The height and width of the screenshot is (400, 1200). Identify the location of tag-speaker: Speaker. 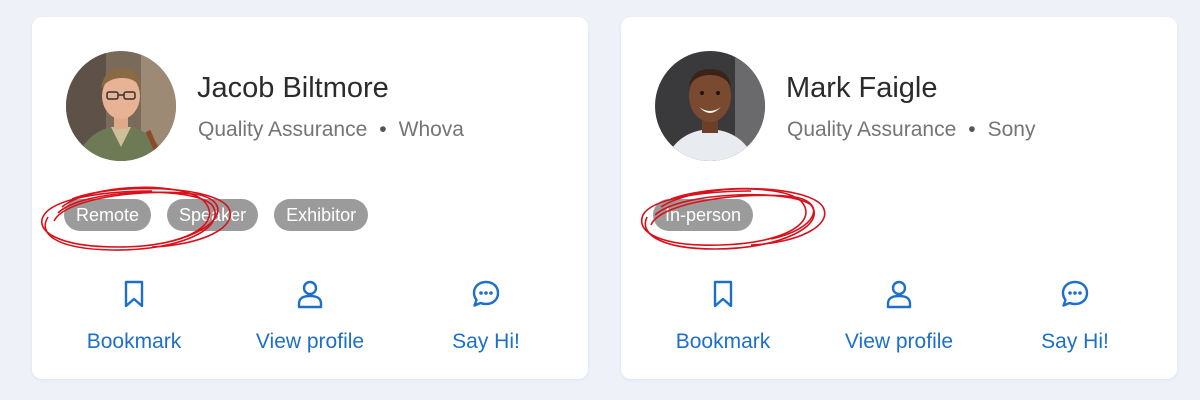
(213, 215).